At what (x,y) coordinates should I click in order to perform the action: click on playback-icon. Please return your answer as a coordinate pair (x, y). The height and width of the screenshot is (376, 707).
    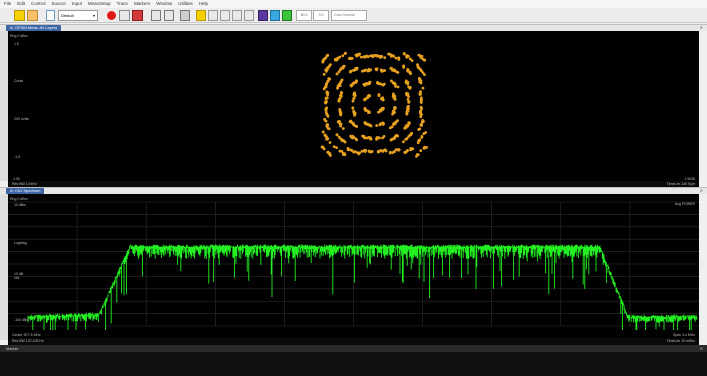
    Looking at the image, I should click on (124, 15).